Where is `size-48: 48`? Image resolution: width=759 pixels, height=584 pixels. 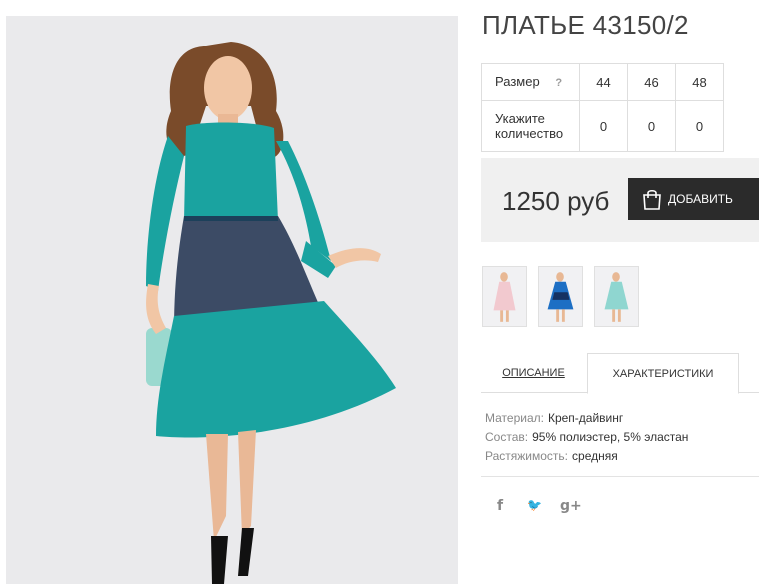
size-48: 48 is located at coordinates (699, 82).